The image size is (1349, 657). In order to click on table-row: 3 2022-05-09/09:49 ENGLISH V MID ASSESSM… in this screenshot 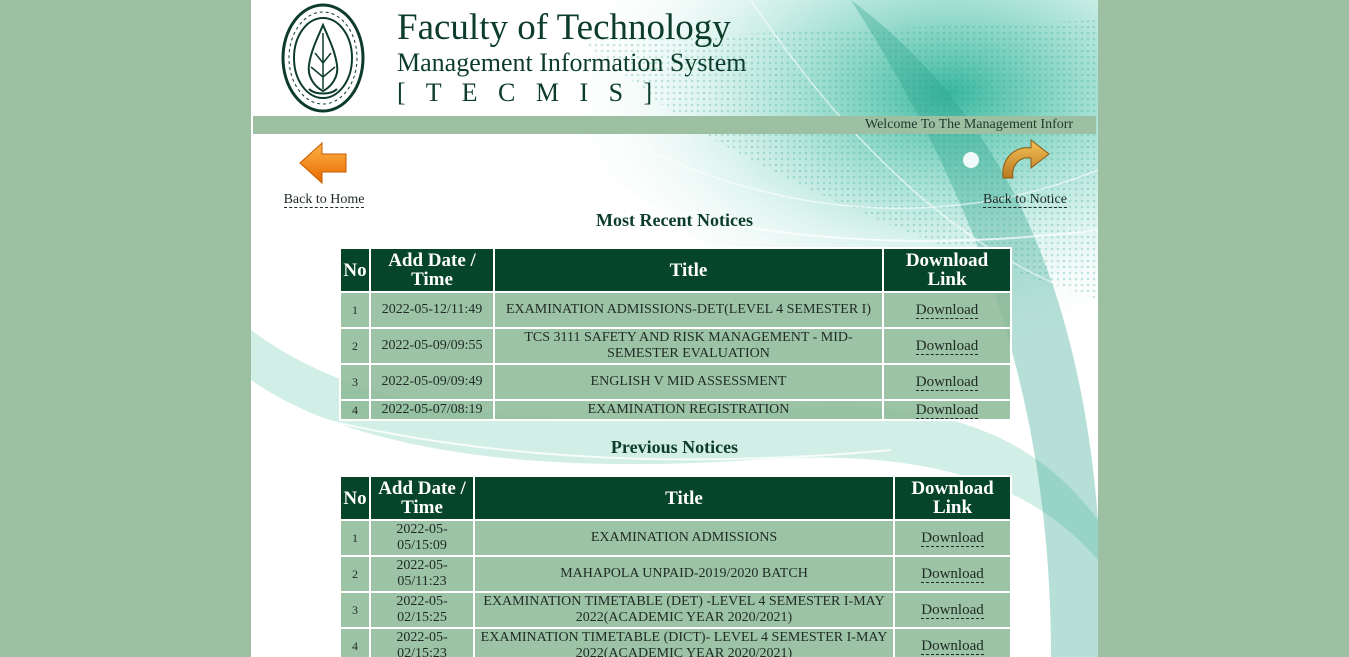, I will do `click(675, 382)`.